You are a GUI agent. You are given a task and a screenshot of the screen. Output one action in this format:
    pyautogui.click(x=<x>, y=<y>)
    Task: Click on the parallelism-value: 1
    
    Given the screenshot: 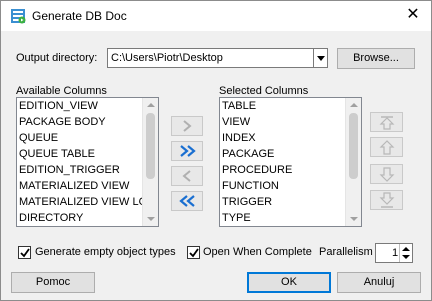 What is the action you would take?
    pyautogui.click(x=395, y=253)
    